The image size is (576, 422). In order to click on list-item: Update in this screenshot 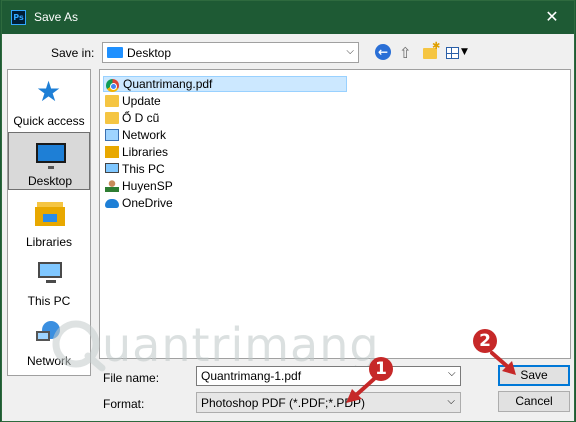, I will do `click(132, 101)`.